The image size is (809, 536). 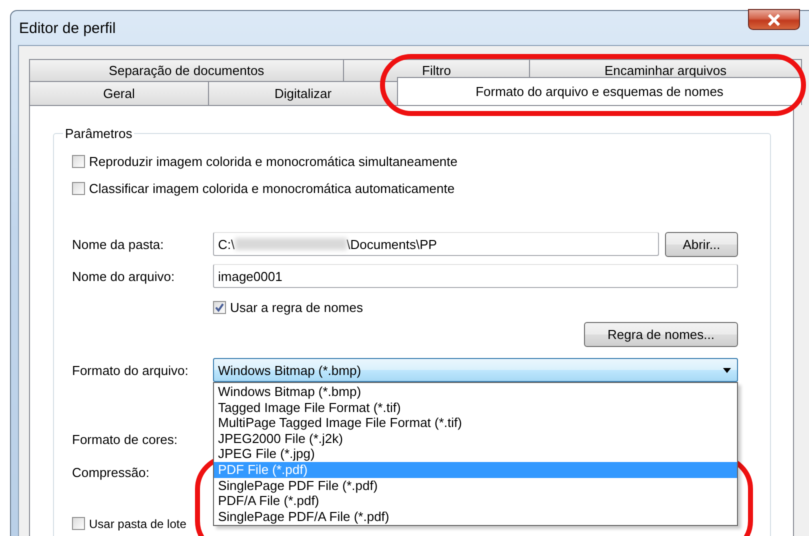 What do you see at coordinates (296, 307) in the screenshot?
I see `checkbox-label: Usar a regra de nomes` at bounding box center [296, 307].